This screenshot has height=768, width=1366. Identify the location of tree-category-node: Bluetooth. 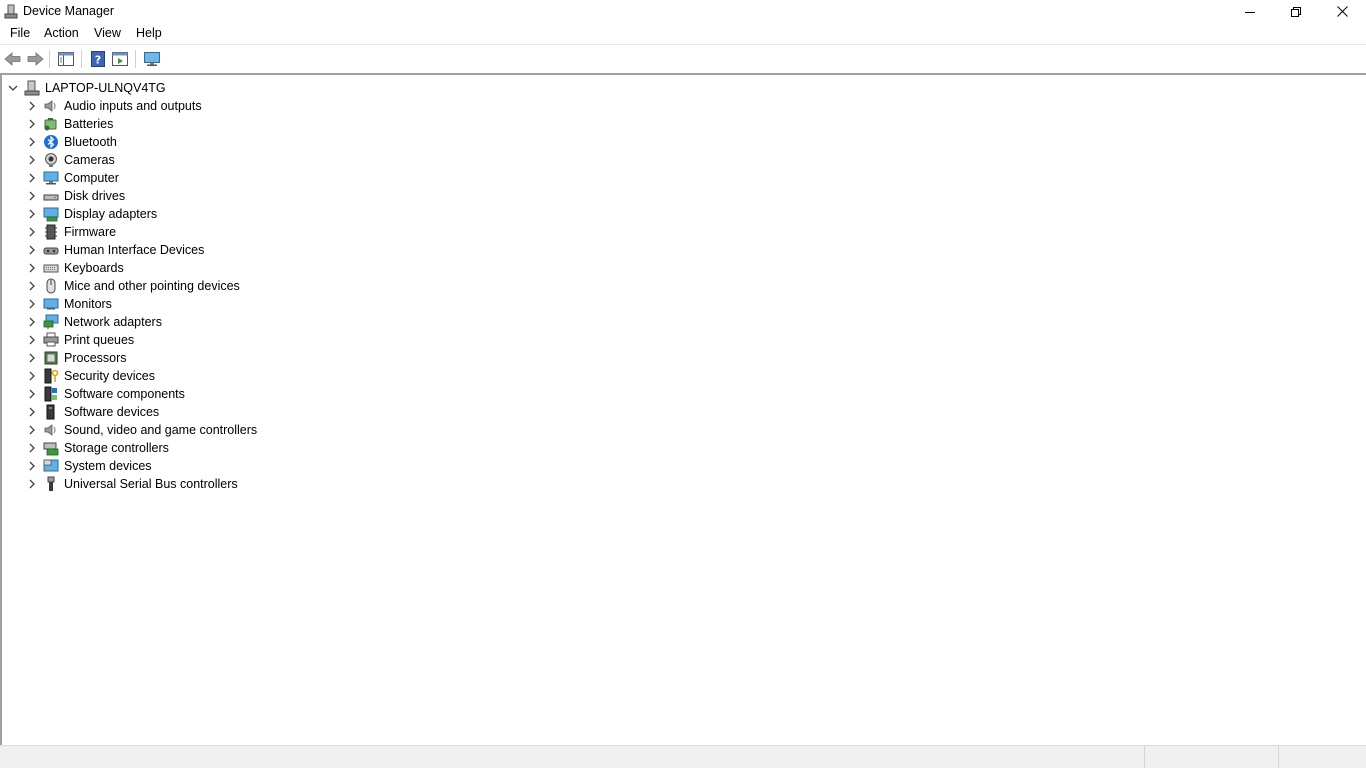
(71, 142).